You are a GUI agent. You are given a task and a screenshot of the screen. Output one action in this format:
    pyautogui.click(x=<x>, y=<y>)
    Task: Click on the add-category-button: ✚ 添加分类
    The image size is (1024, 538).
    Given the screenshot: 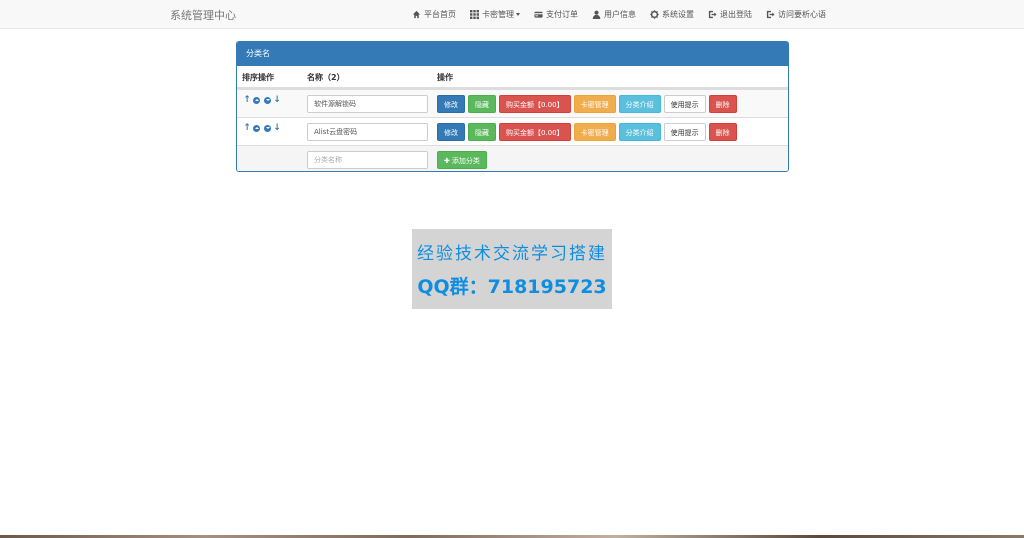 What is the action you would take?
    pyautogui.click(x=462, y=160)
    